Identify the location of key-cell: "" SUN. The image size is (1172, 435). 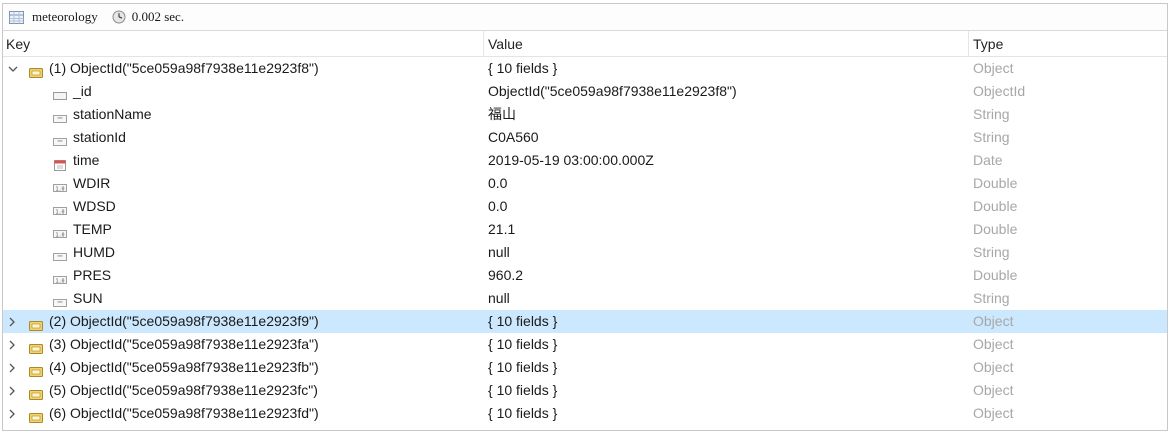
(78, 298).